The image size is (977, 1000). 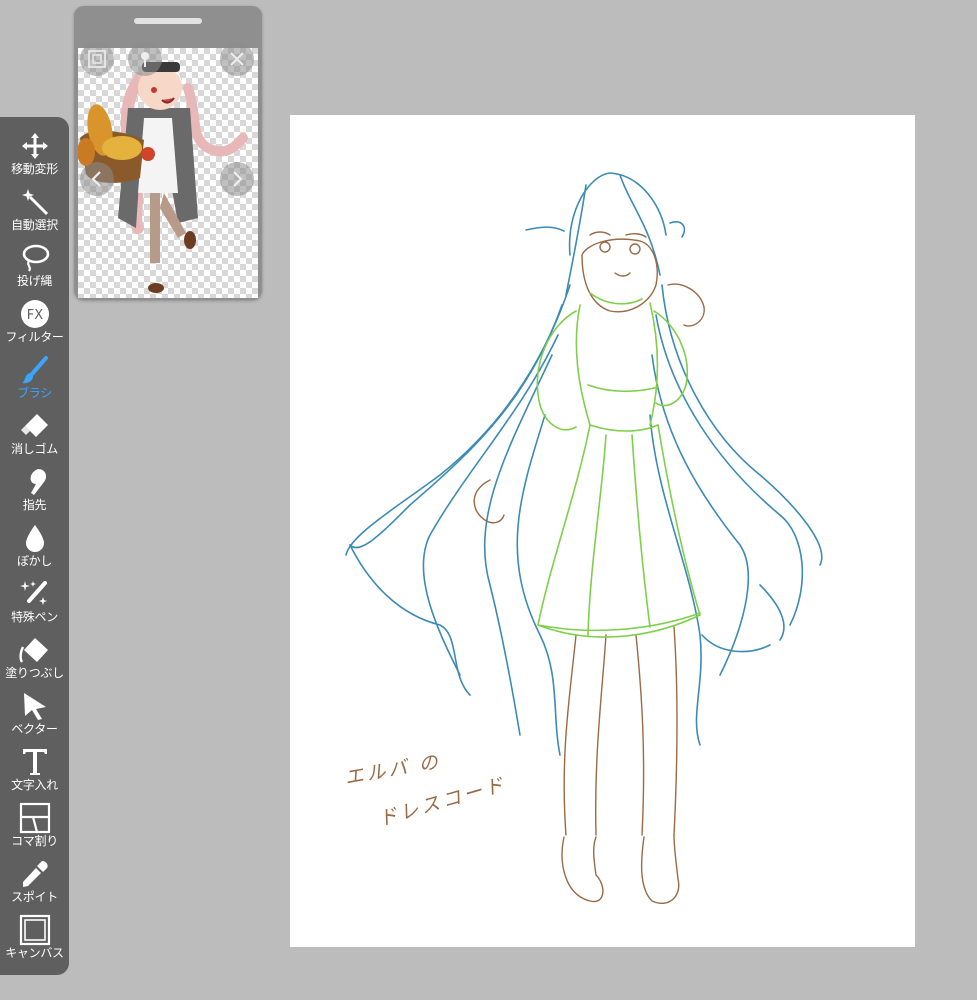 What do you see at coordinates (34, 538) in the screenshot?
I see `drop-icon` at bounding box center [34, 538].